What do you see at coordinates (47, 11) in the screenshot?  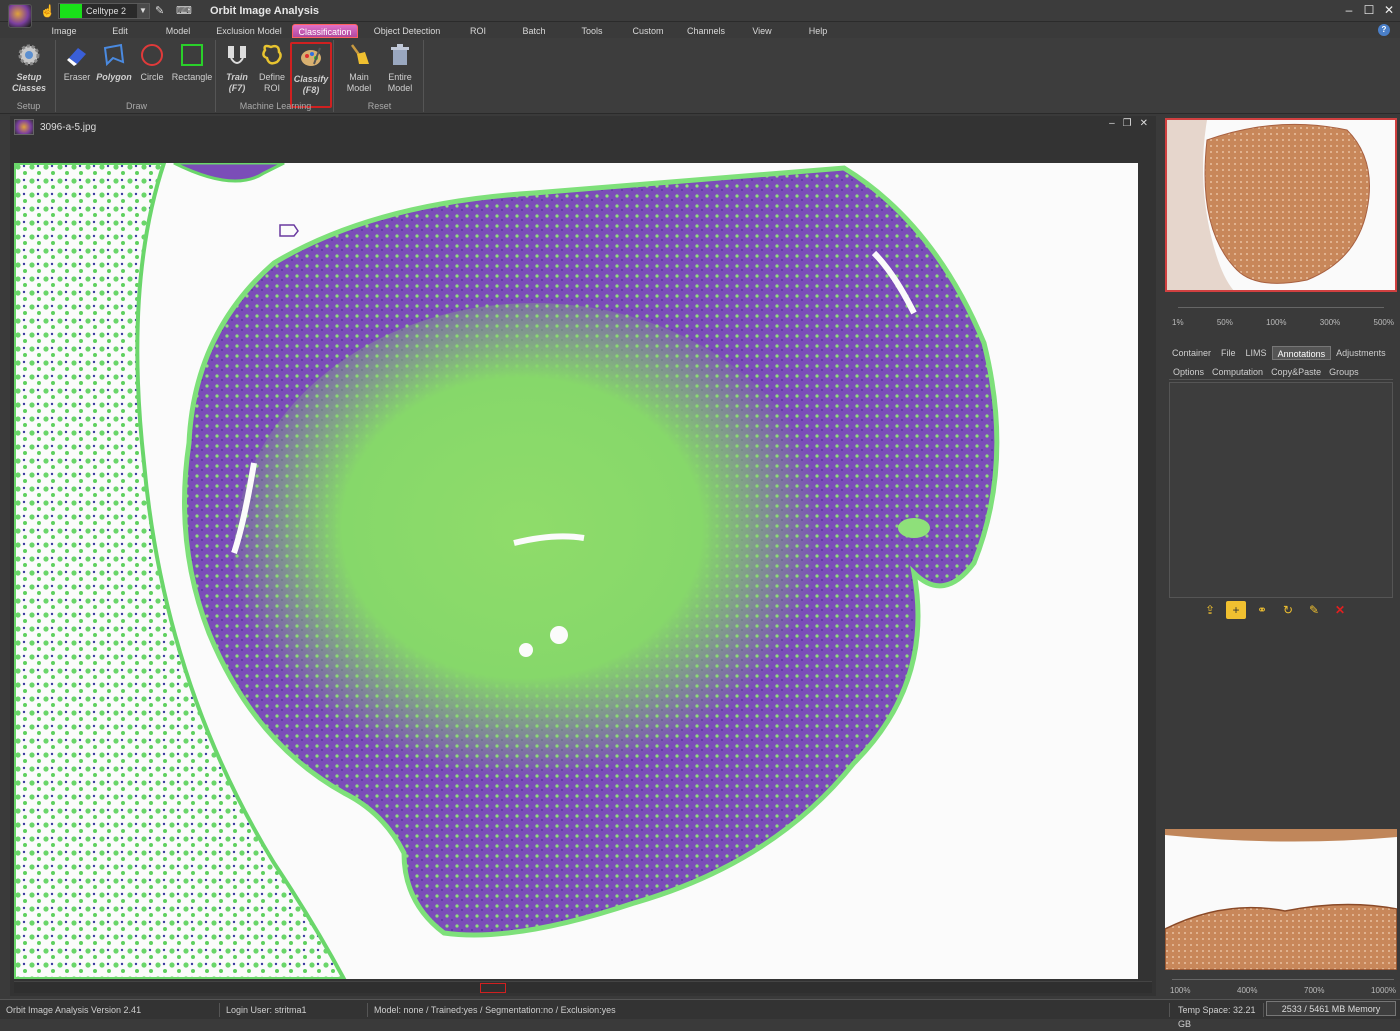 I see `pointer-tool-icon: ☝` at bounding box center [47, 11].